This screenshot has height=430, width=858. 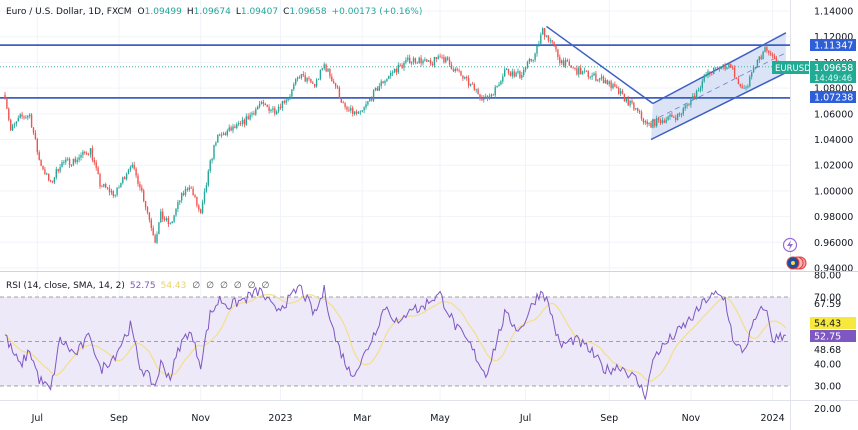 I want to click on price-tick-label: 1.00000, so click(x=833, y=191).